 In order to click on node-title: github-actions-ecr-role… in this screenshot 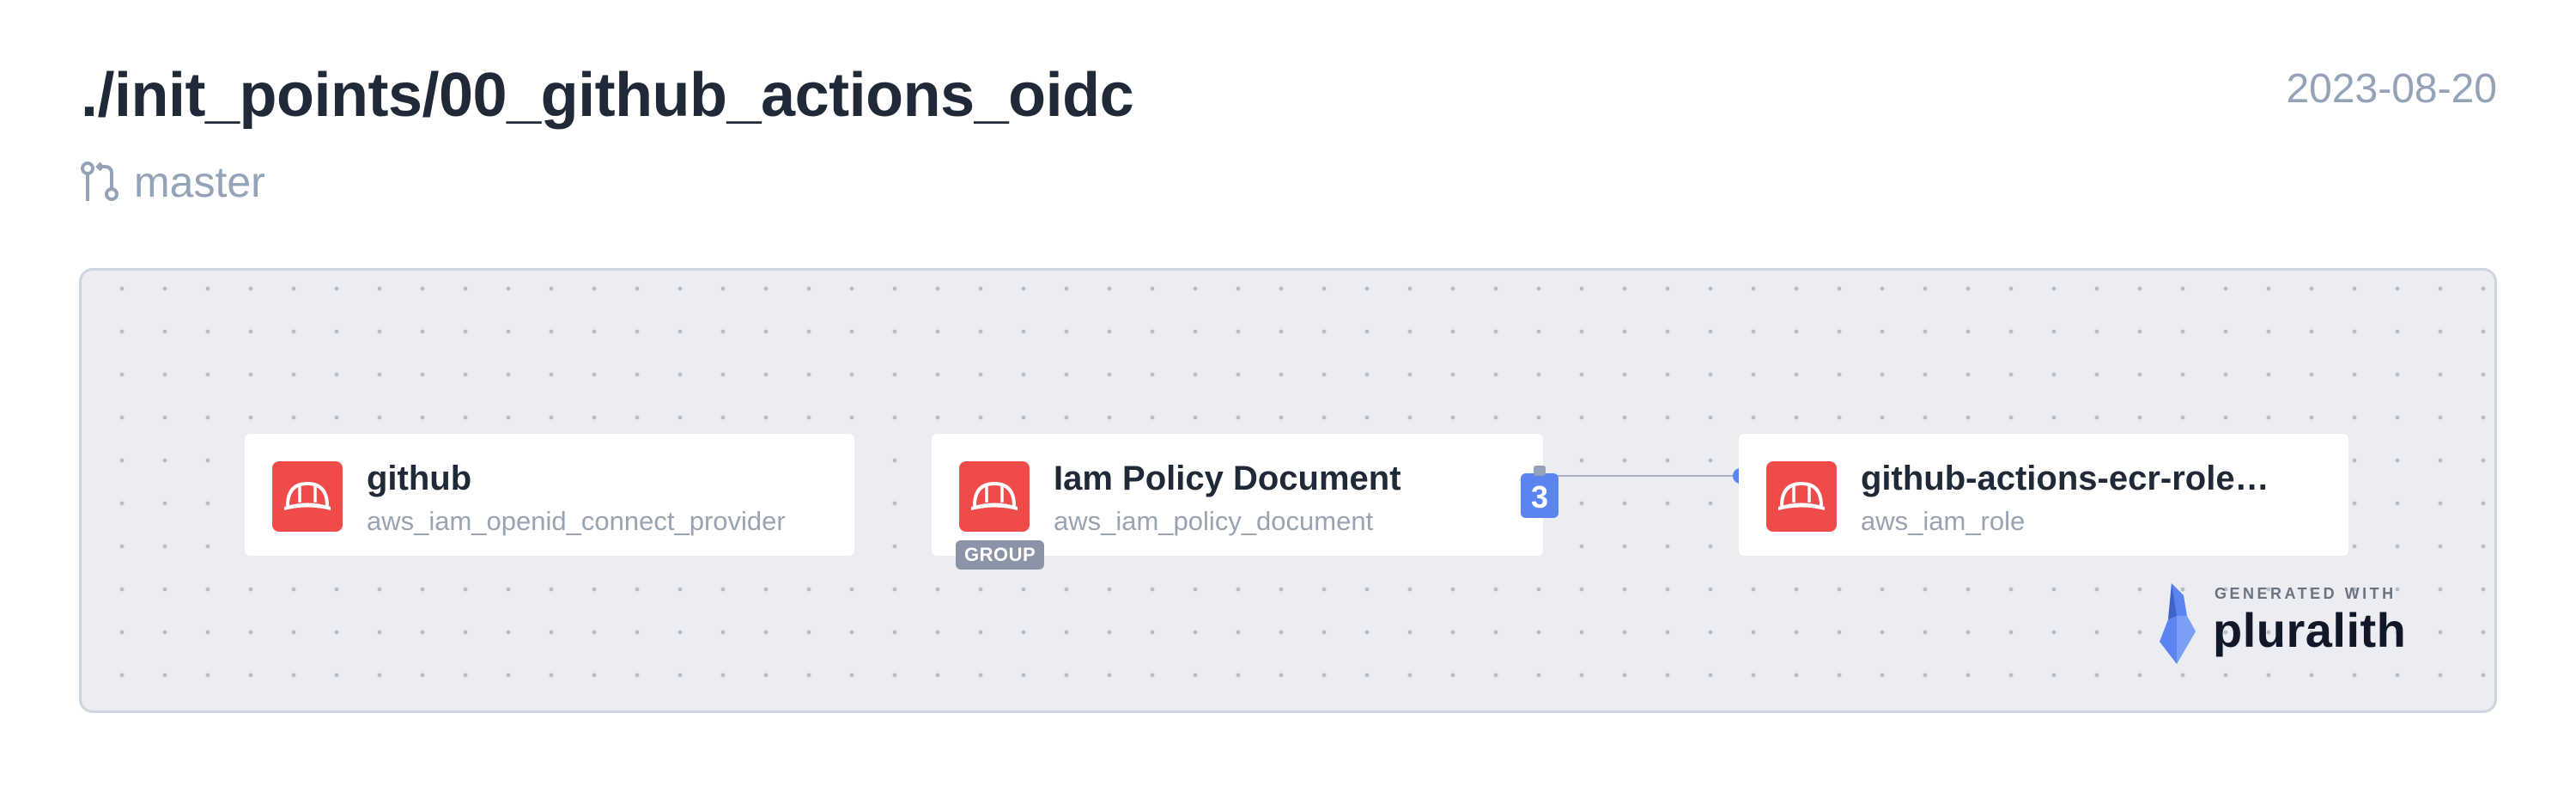, I will do `click(2065, 478)`.